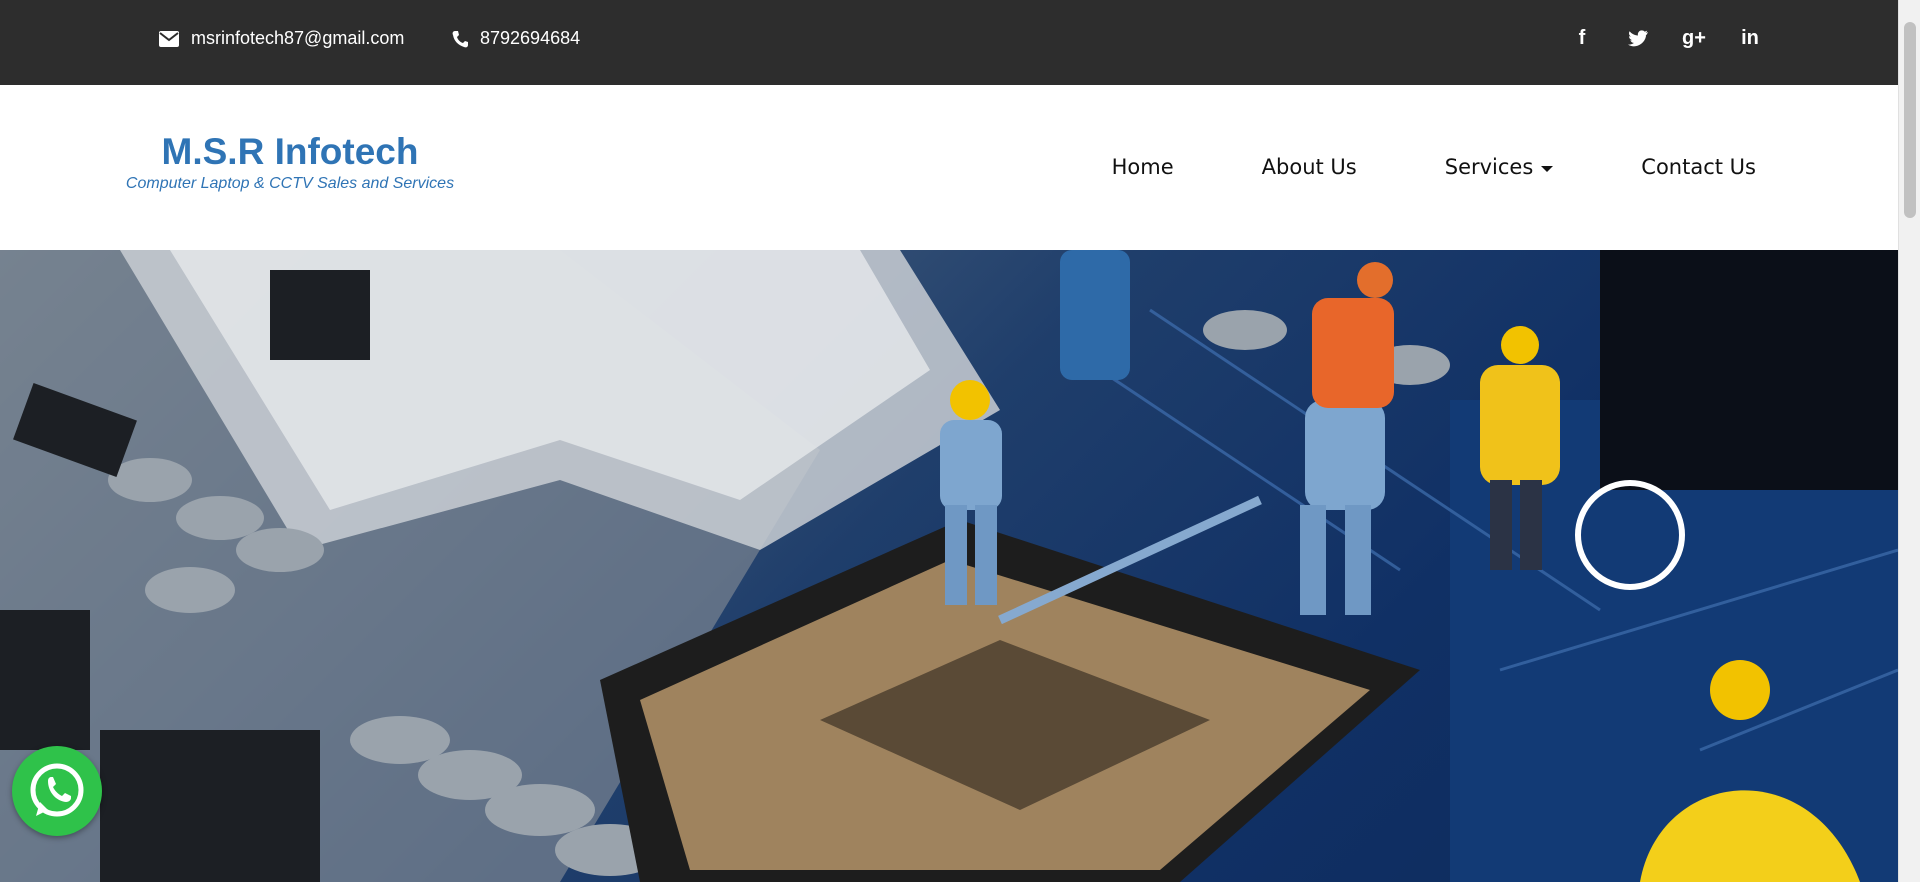  I want to click on email-contact: msrinfotech87@gmail.com, so click(281, 38).